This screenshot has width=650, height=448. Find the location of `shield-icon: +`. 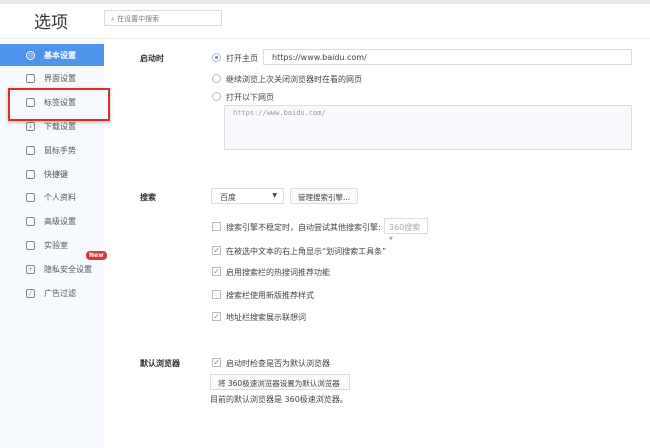

shield-icon: + is located at coordinates (30, 269).